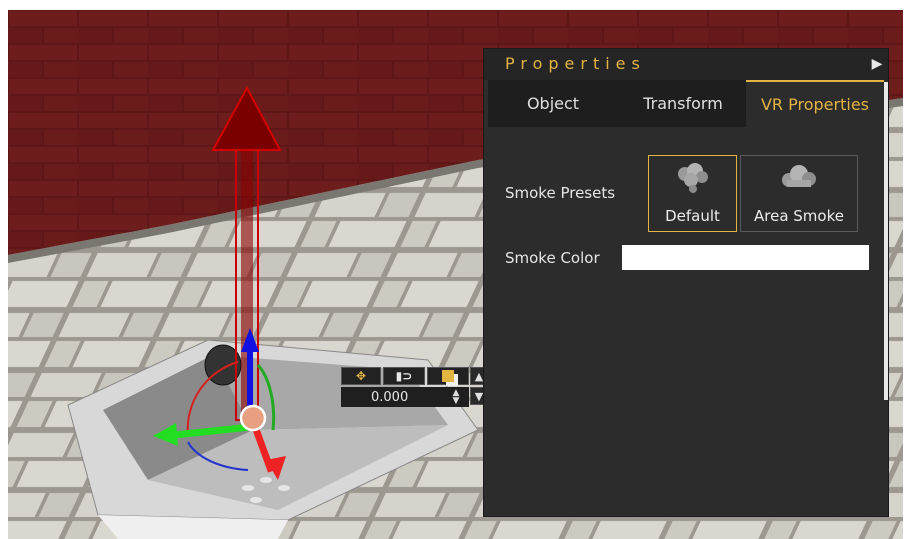  I want to click on local-global-button, so click(448, 376).